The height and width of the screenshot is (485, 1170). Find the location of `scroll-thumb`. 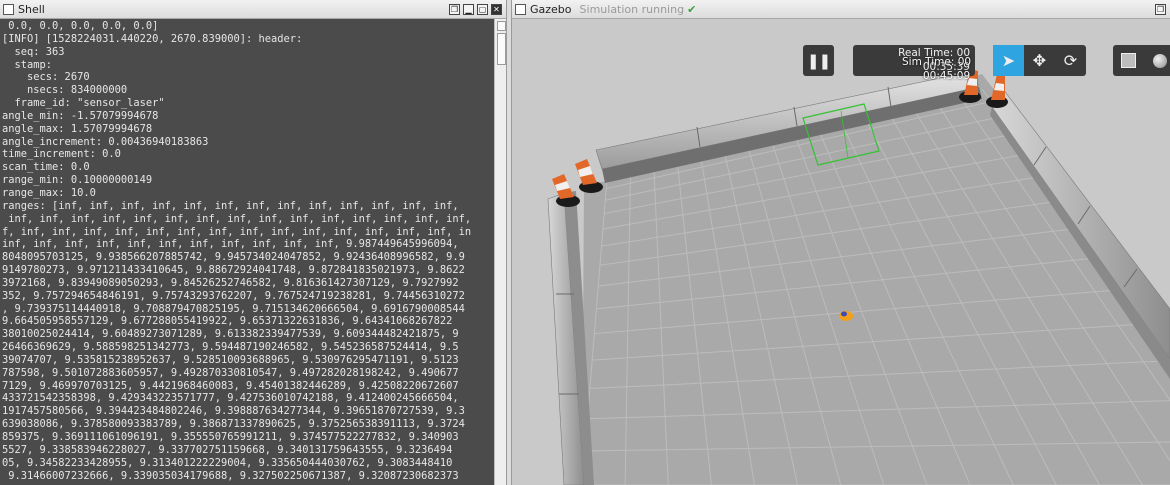

scroll-thumb is located at coordinates (501, 49).